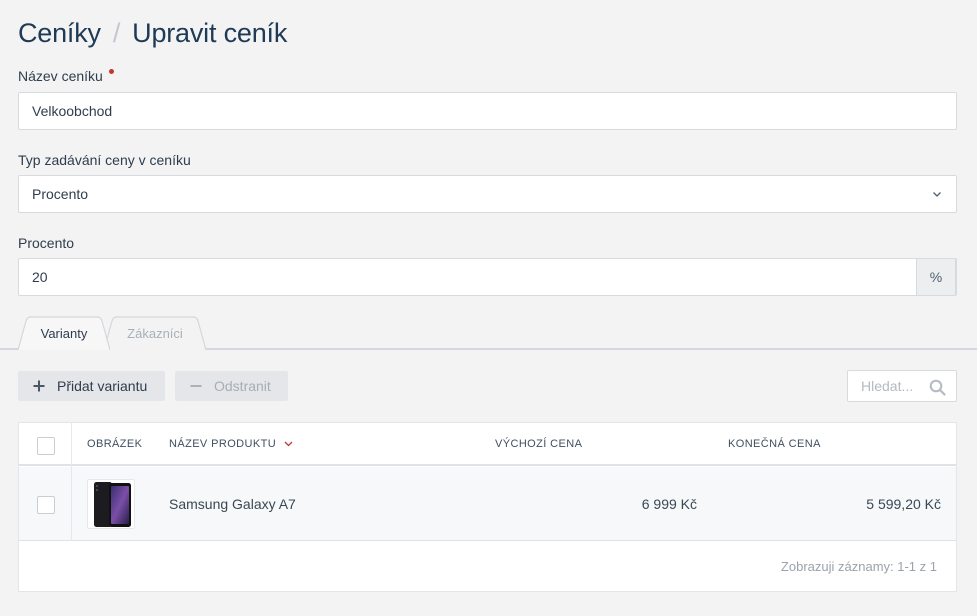 The height and width of the screenshot is (616, 977). What do you see at coordinates (111, 71) in the screenshot?
I see `required-indicator` at bounding box center [111, 71].